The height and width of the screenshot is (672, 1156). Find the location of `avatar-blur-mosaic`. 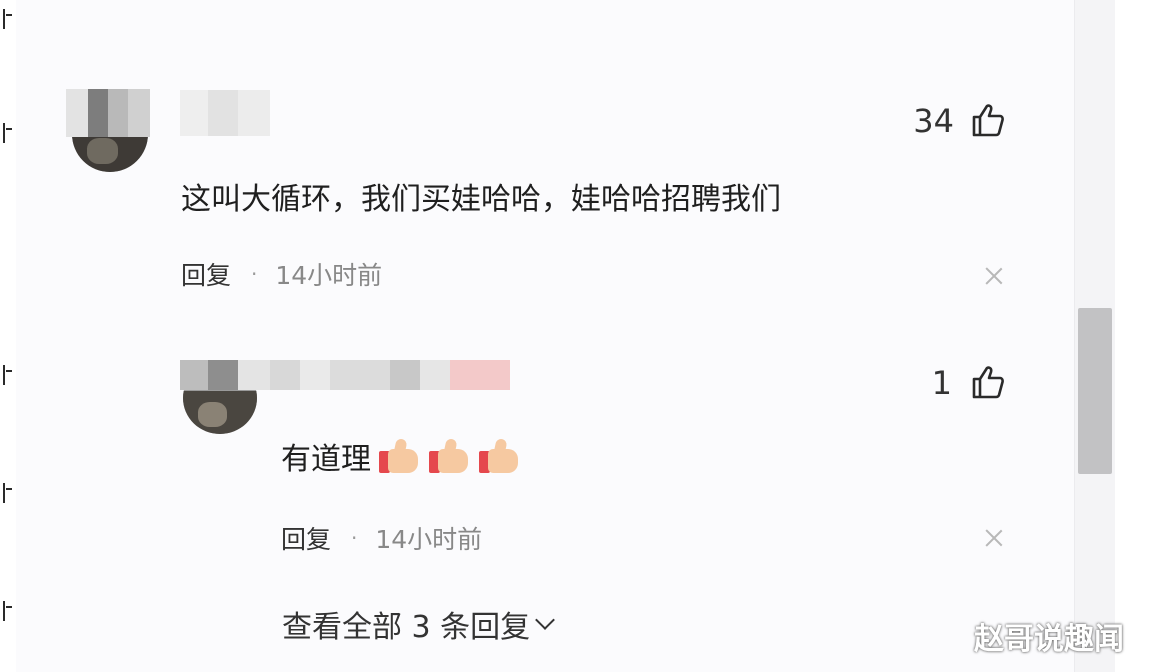

avatar-blur-mosaic is located at coordinates (108, 113).